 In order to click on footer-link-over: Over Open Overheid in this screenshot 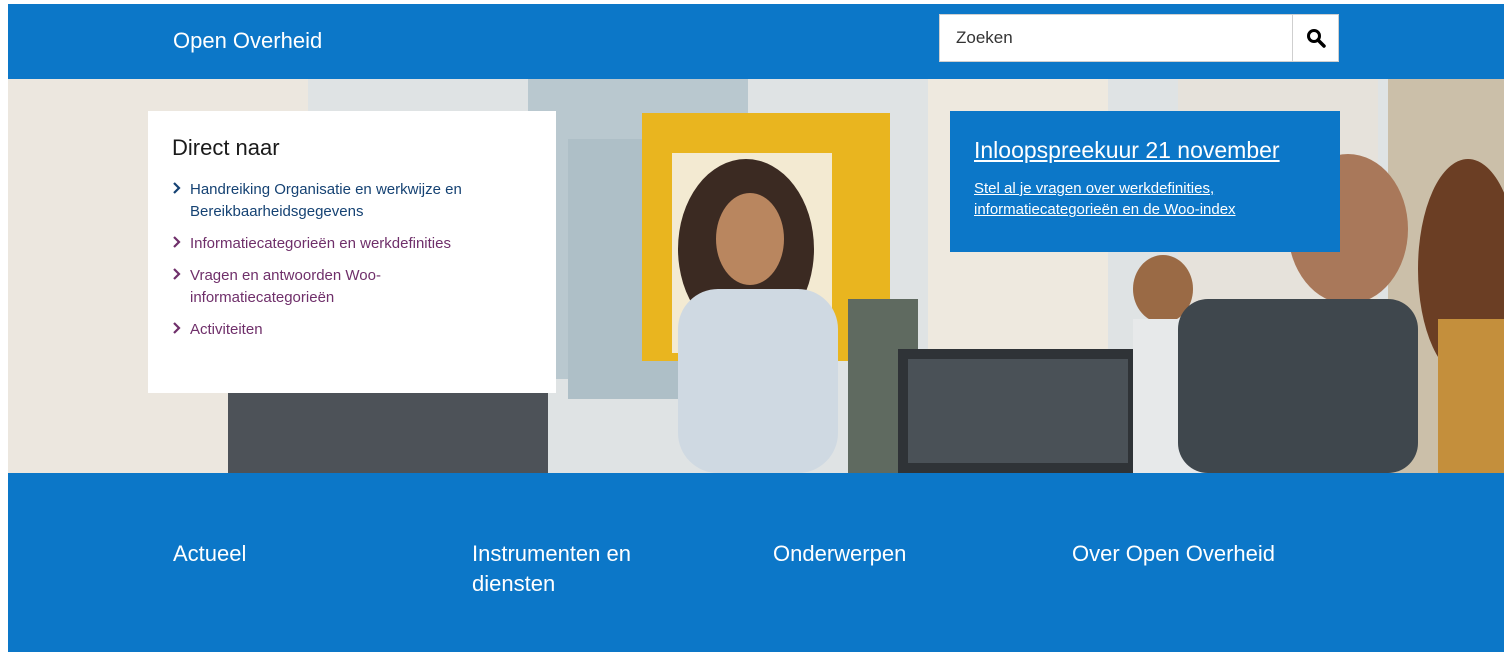, I will do `click(1173, 554)`.